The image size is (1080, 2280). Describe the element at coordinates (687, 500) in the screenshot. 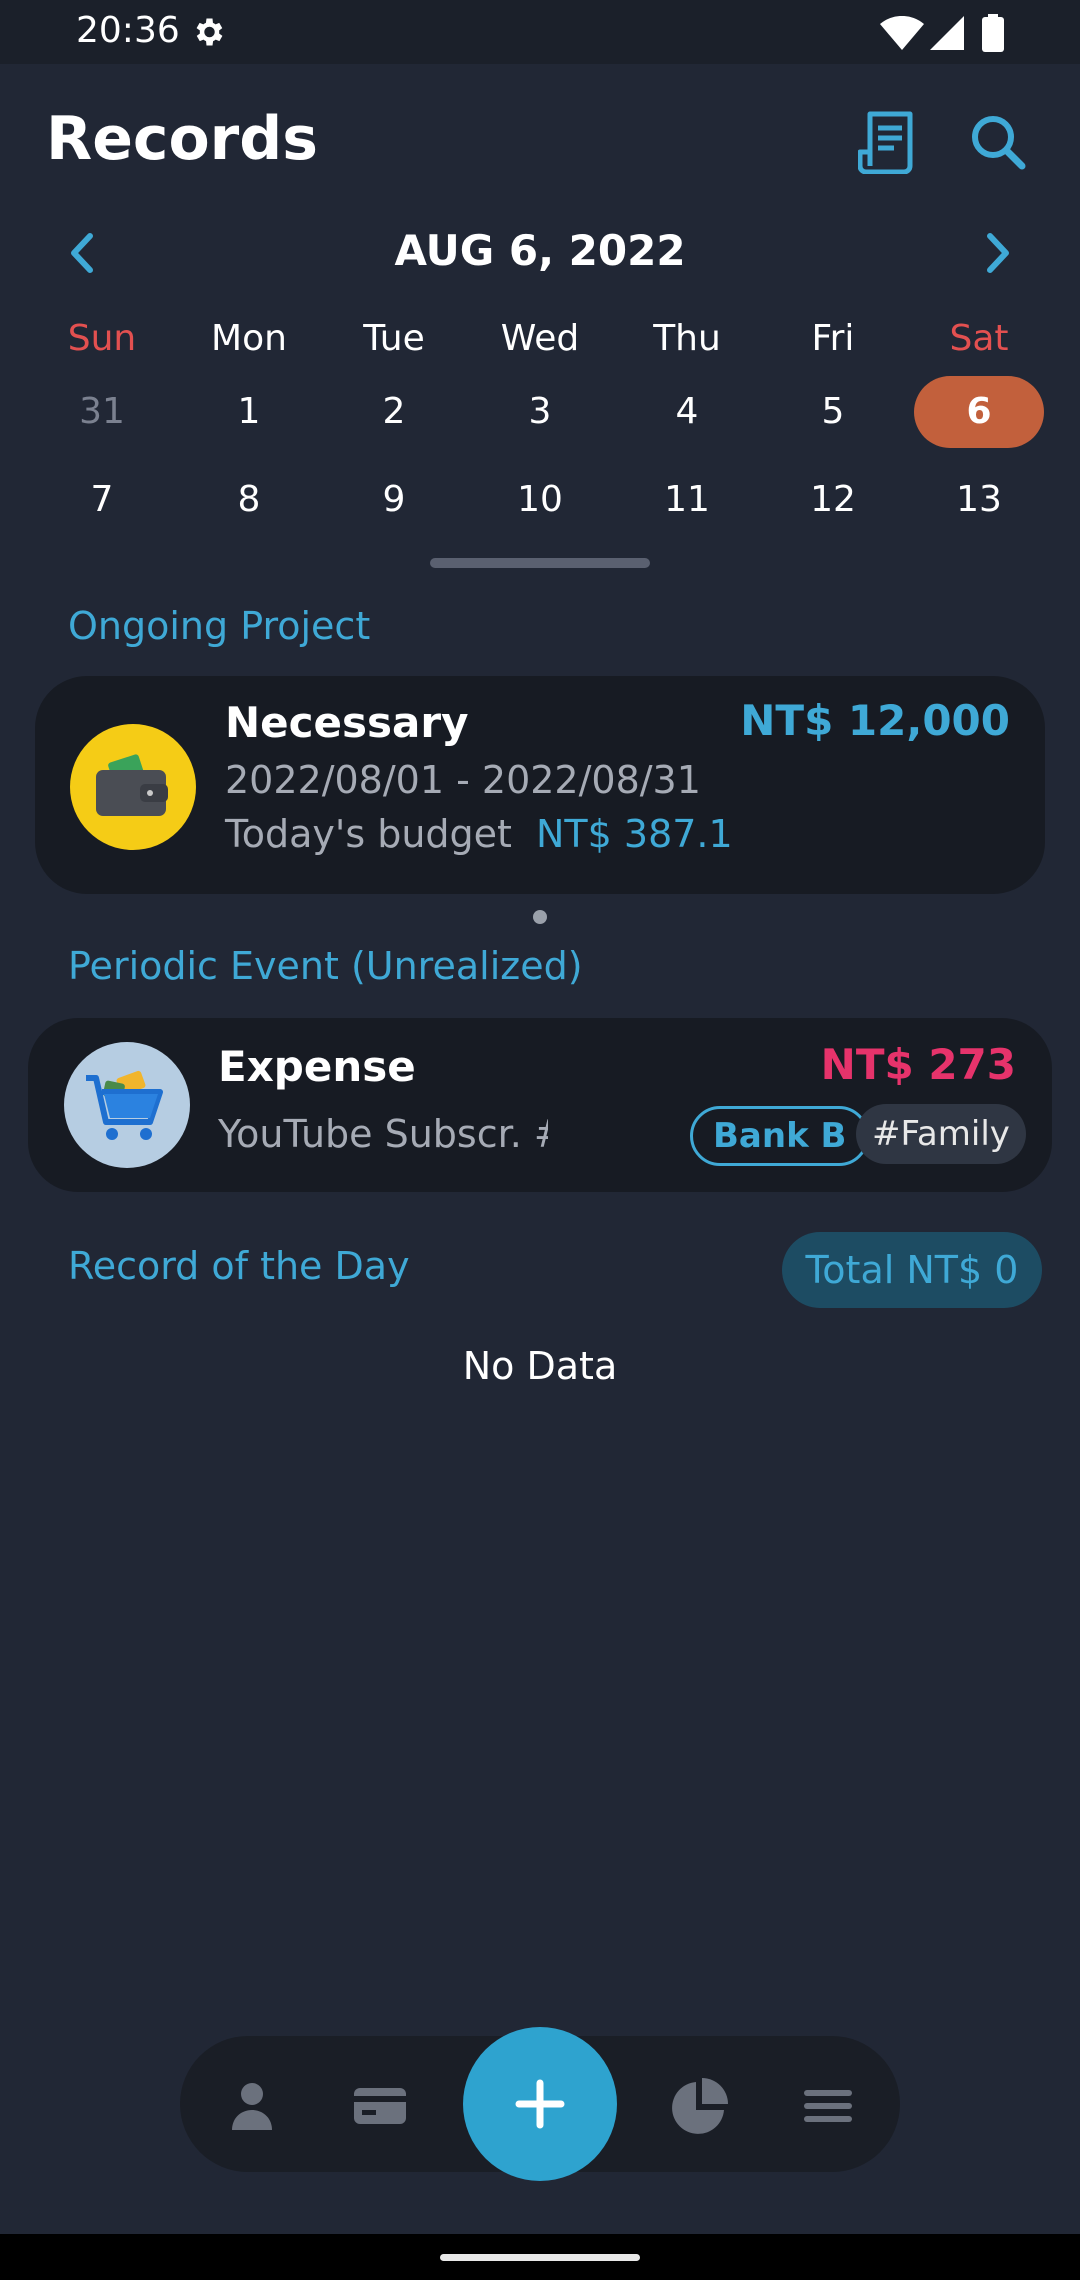

I see `calendar-day: 11` at that location.